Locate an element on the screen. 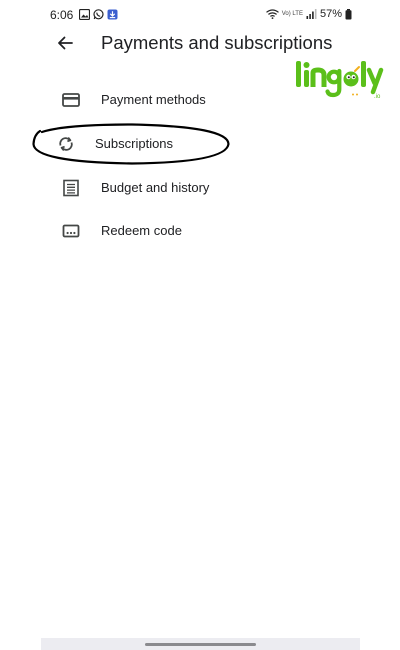 The width and height of the screenshot is (400, 650). page-title: Payments and subscriptions is located at coordinates (217, 42).